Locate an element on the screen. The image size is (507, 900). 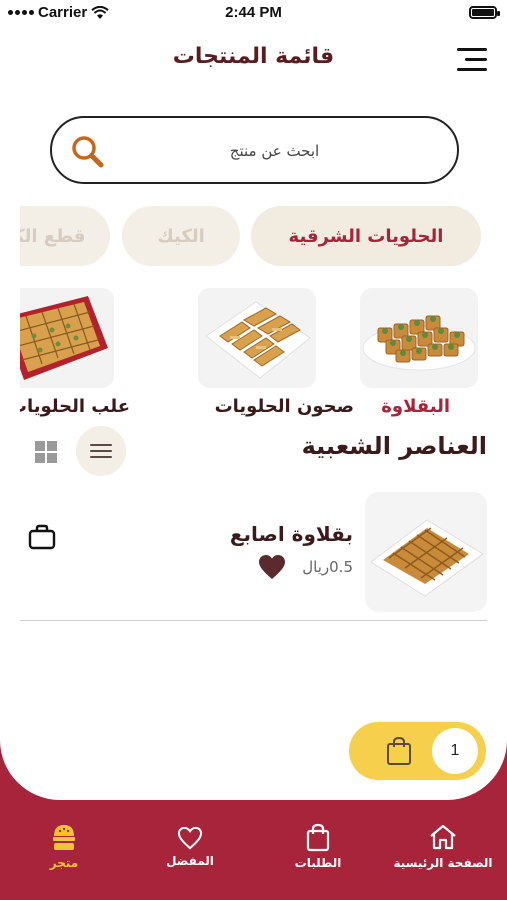
clock: 2:44 PM is located at coordinates (253, 12).